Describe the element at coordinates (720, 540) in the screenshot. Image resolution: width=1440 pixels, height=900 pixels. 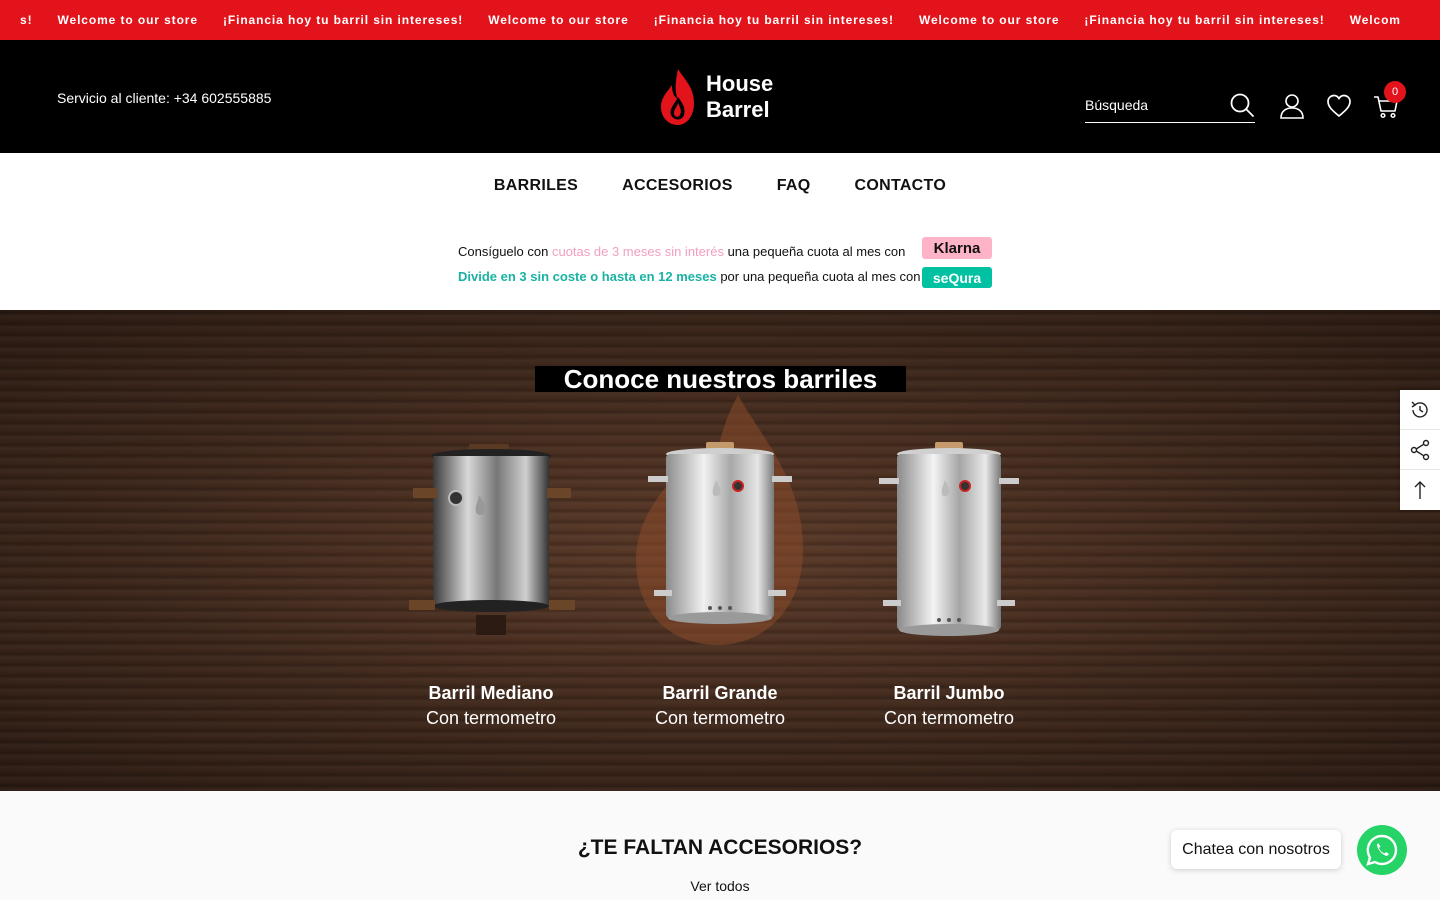
I see `barrel-grande-image` at that location.